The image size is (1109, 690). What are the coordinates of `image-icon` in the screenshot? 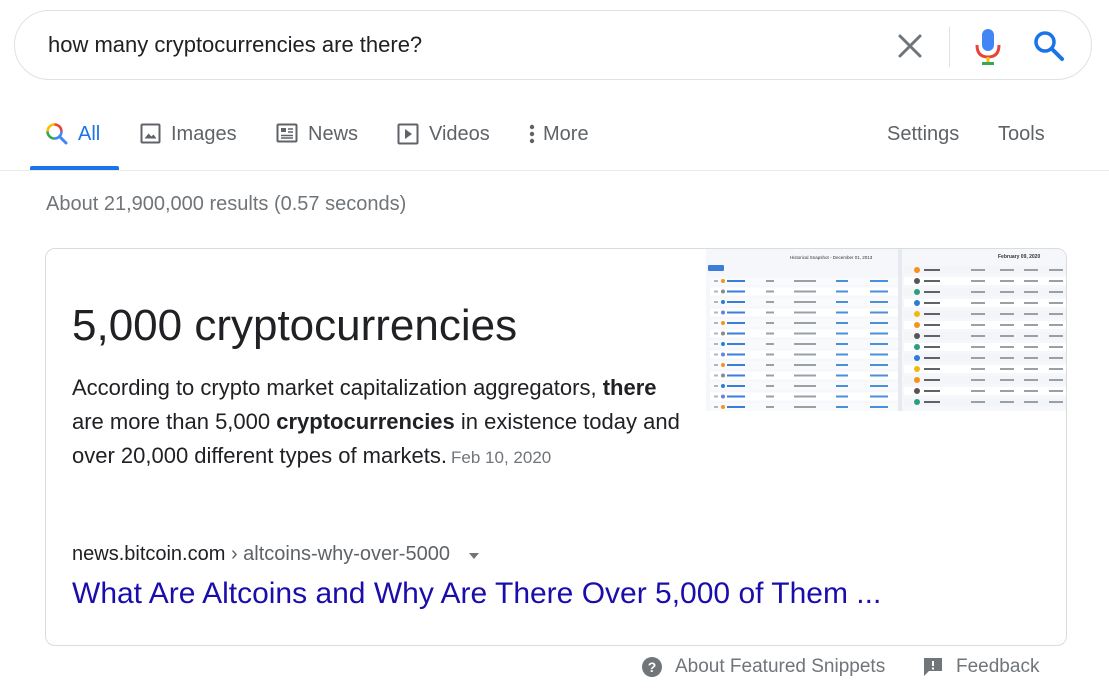 It's located at (150, 133).